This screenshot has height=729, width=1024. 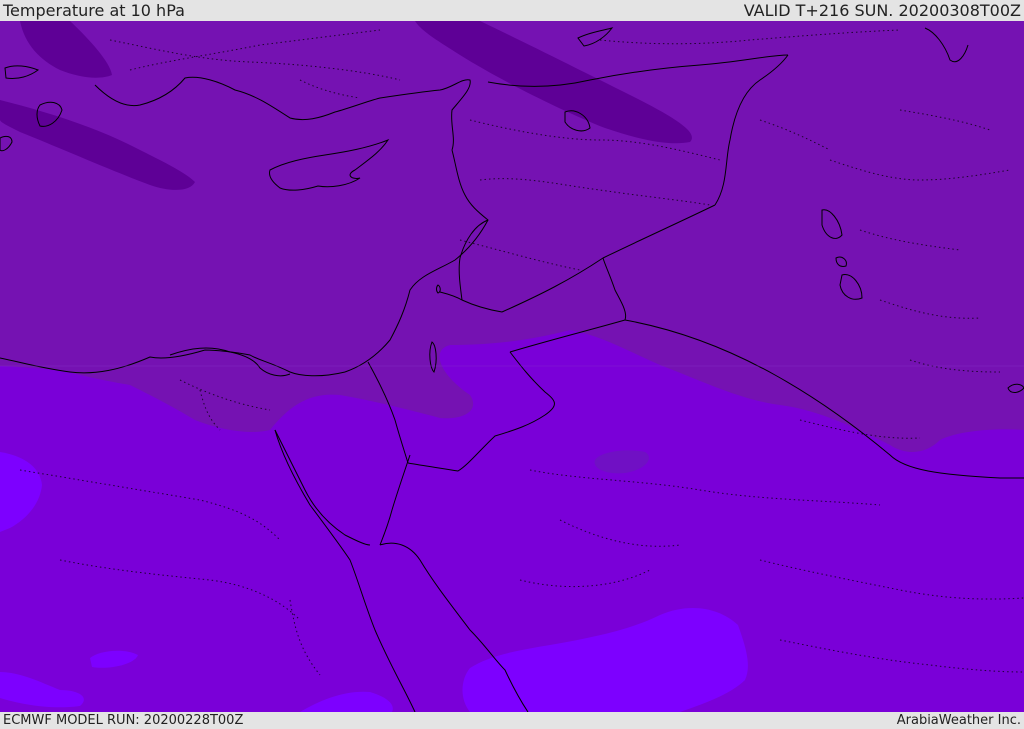 What do you see at coordinates (123, 720) in the screenshot?
I see `model-run-label: ECMWF MODEL RUN: 20200228T00Z` at bounding box center [123, 720].